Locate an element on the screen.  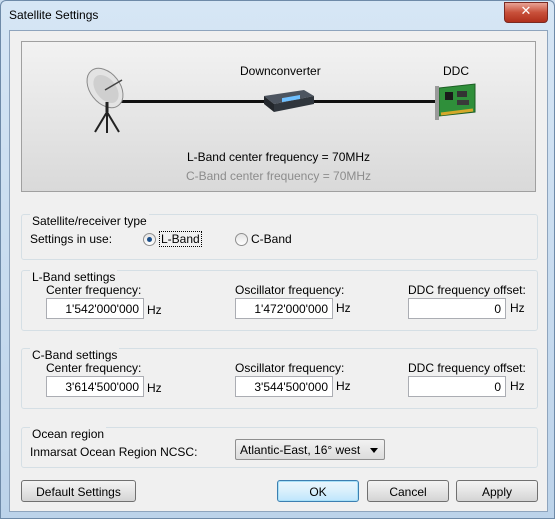
lband-ddc-offset-input: 0 is located at coordinates (457, 308).